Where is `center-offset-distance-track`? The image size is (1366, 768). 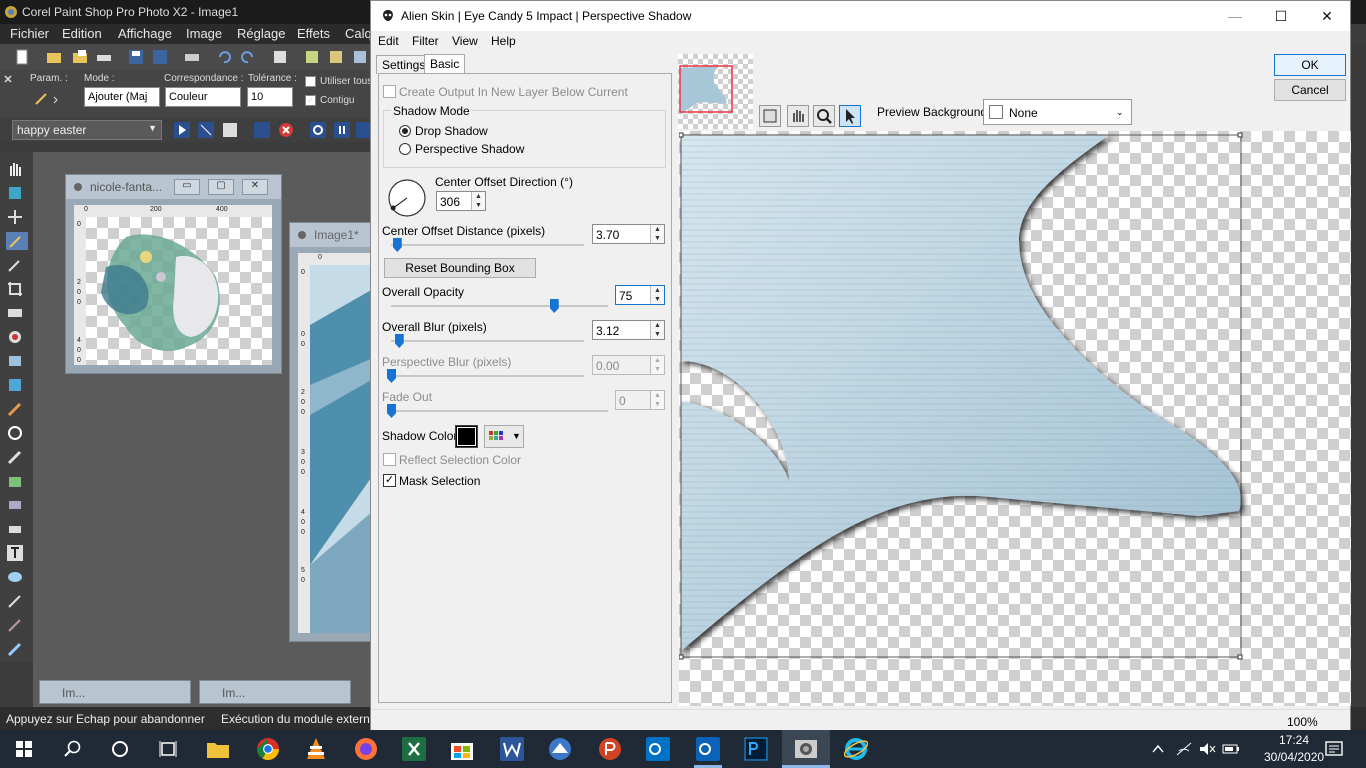
center-offset-distance-track is located at coordinates (487, 245).